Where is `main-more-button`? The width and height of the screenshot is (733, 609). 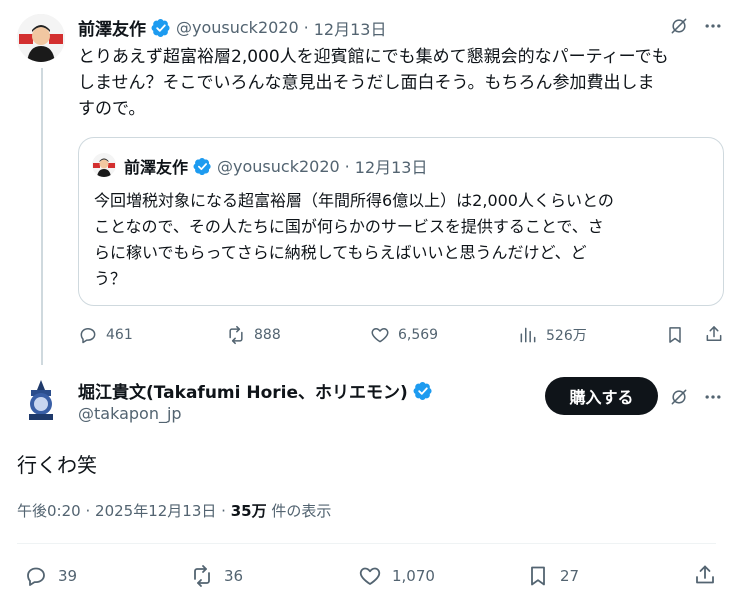 main-more-button is located at coordinates (713, 397).